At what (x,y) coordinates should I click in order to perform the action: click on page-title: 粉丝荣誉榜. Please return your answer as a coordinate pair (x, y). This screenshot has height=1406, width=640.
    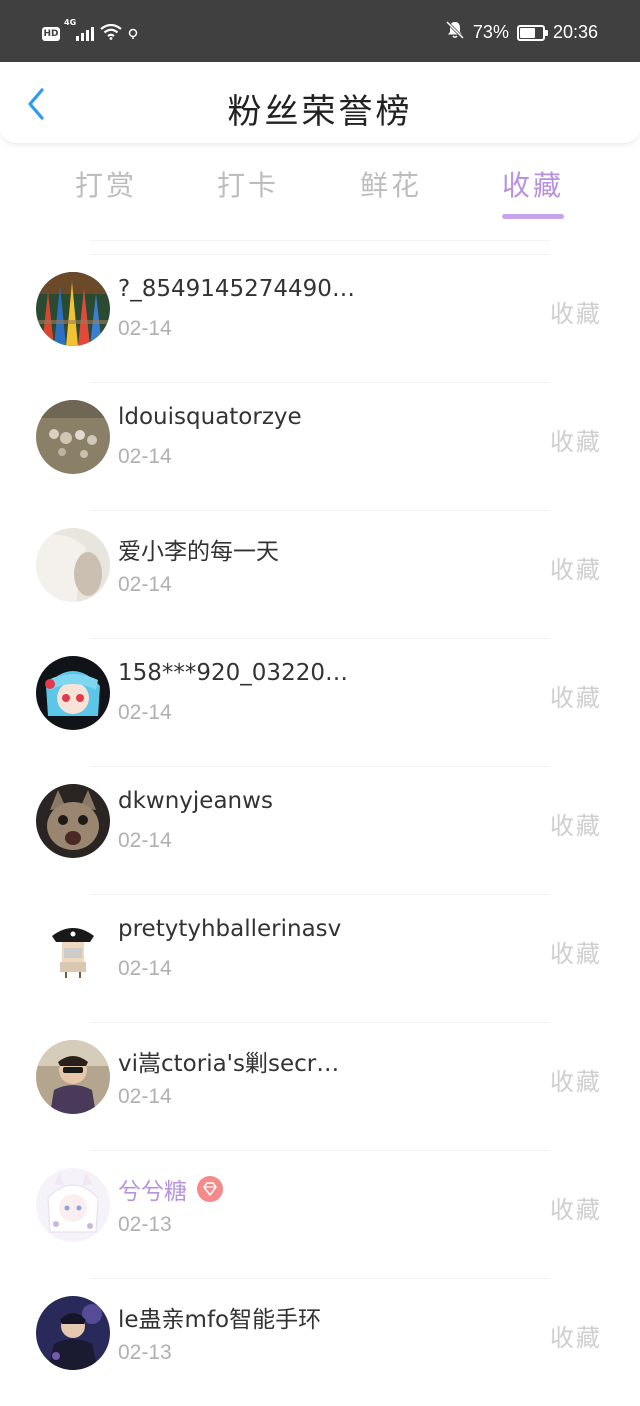
    Looking at the image, I should click on (320, 112).